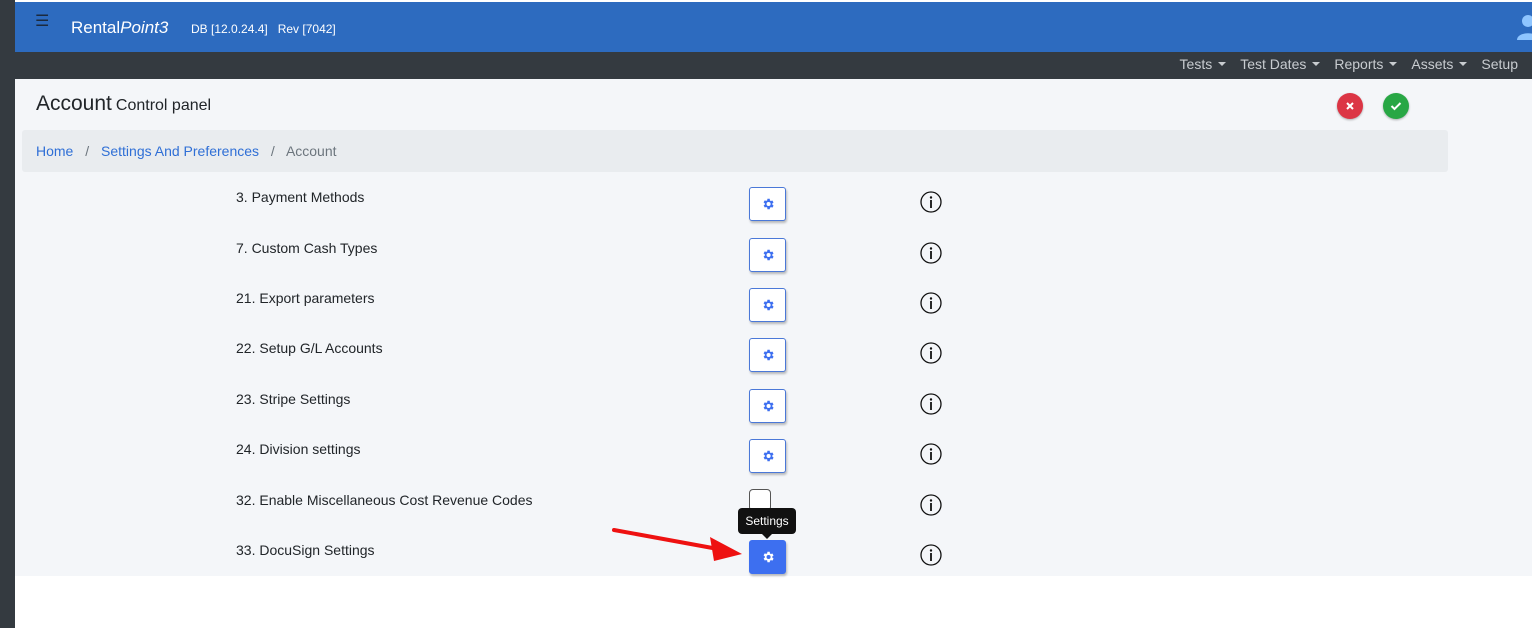  I want to click on nav-item-assets: Assets, so click(1439, 64).